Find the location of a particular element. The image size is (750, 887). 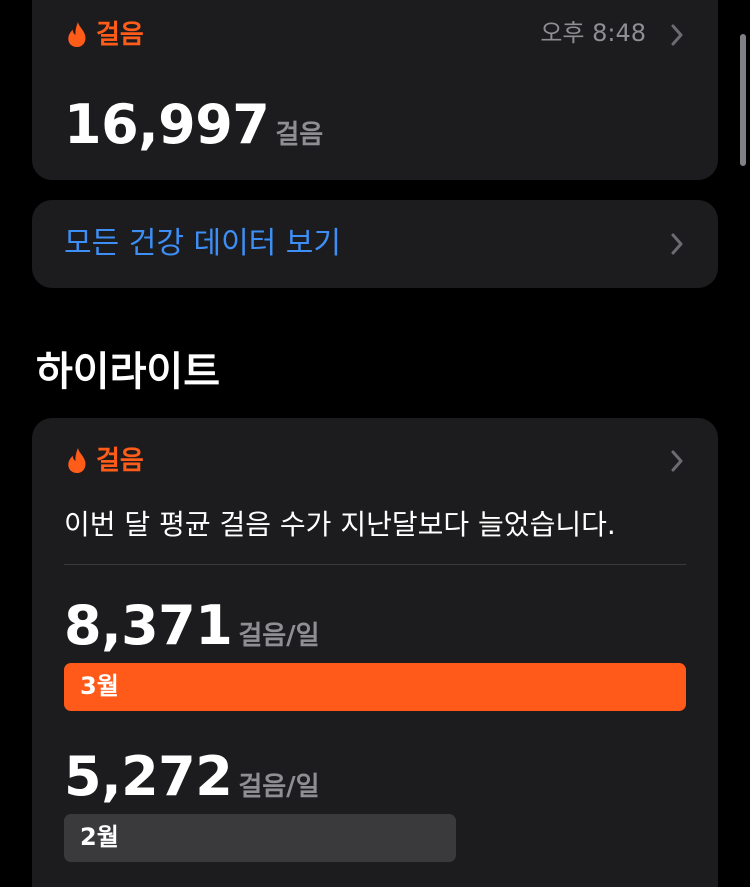

highlight-category-row: 걸음 is located at coordinates (105, 460).